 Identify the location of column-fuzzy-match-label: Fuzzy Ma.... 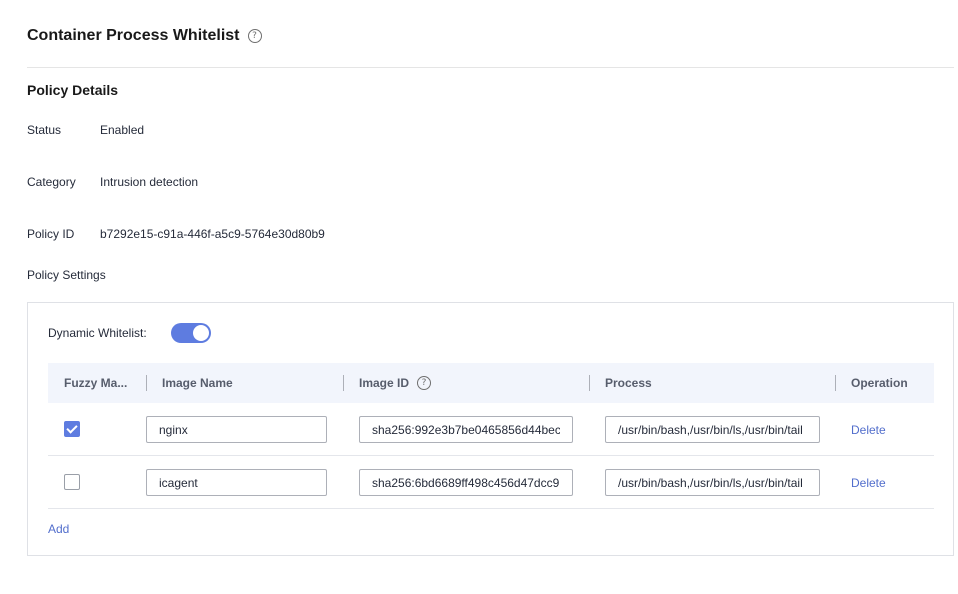
(96, 383).